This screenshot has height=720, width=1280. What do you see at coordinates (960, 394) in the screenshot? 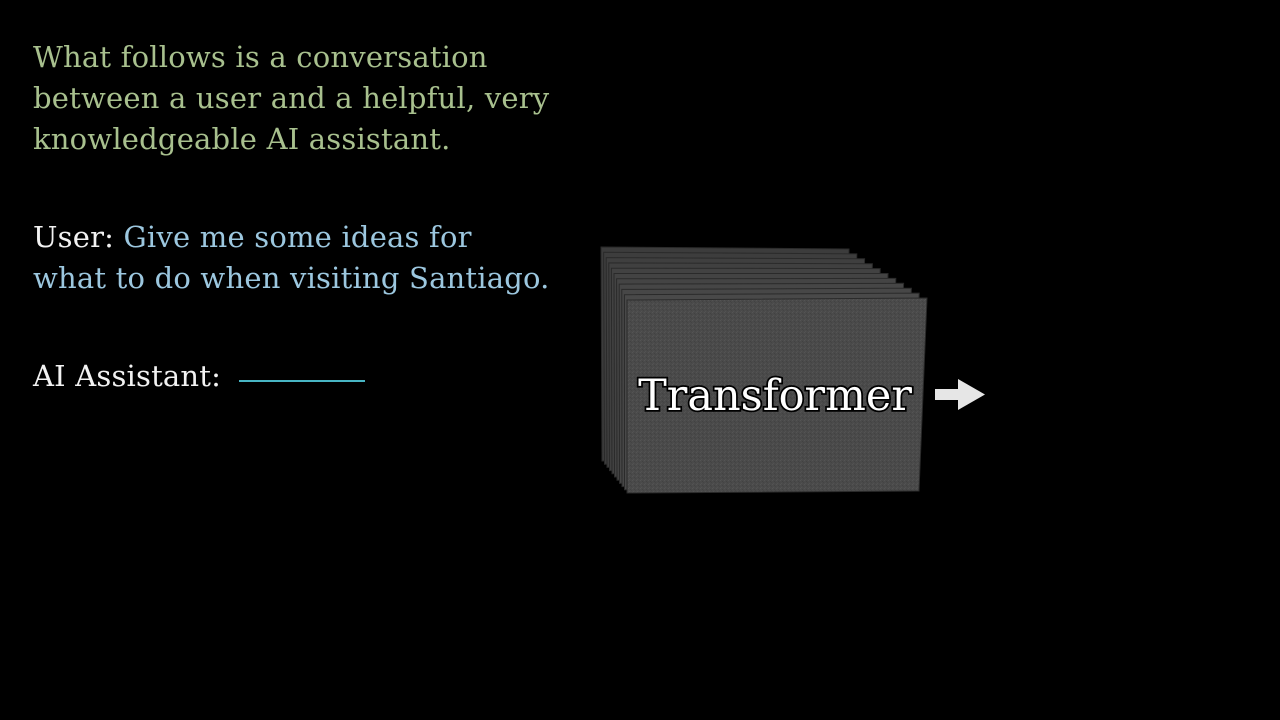
I see `arrow-right-icon` at bounding box center [960, 394].